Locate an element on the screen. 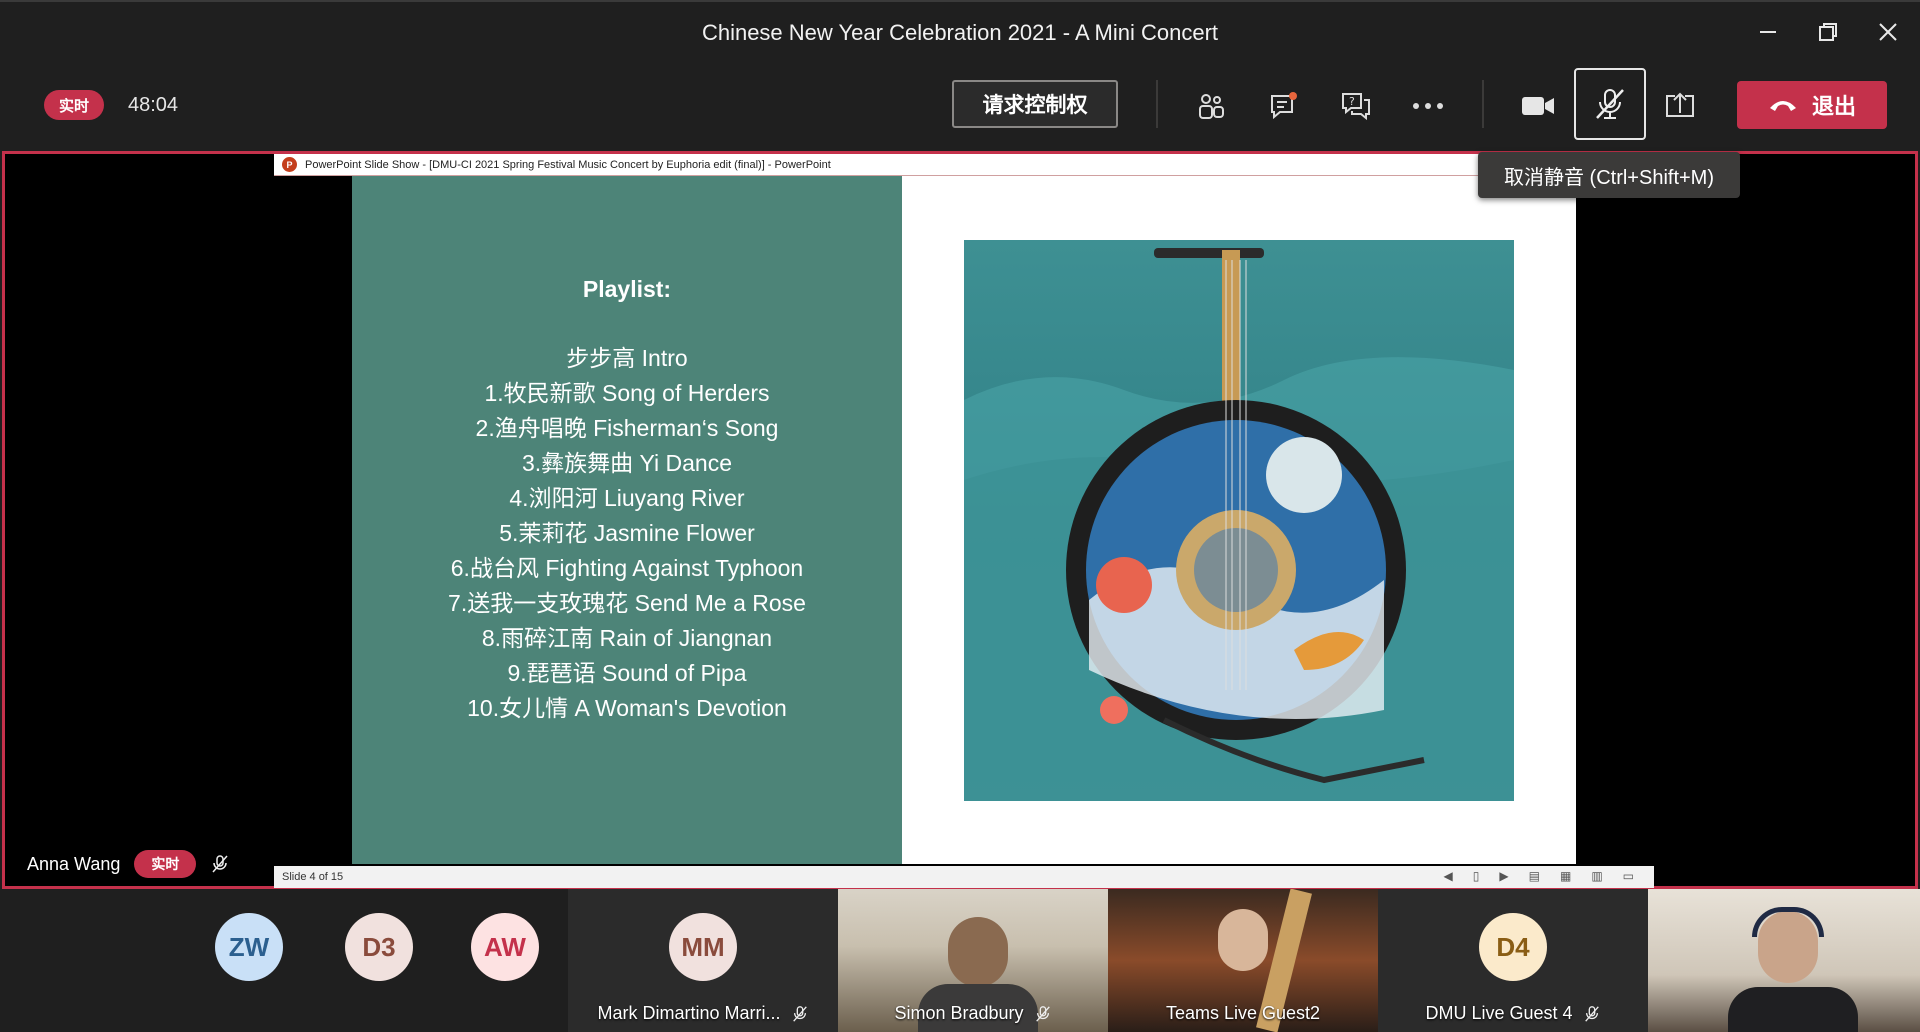 This screenshot has width=1920, height=1032. participants-button is located at coordinates (1211, 106).